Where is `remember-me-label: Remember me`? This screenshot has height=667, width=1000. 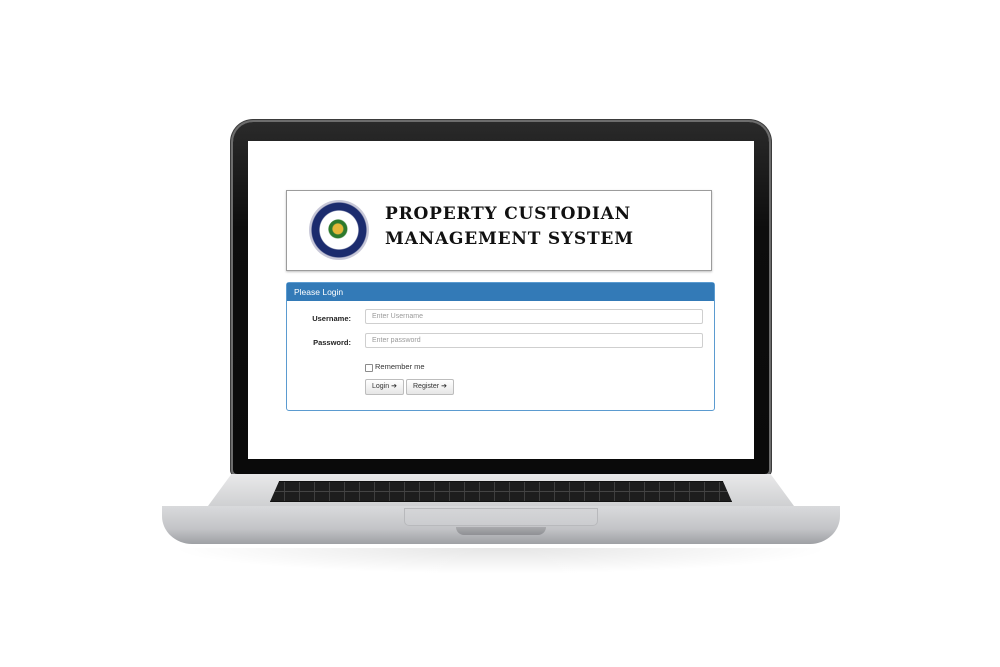
remember-me-label: Remember me is located at coordinates (400, 366).